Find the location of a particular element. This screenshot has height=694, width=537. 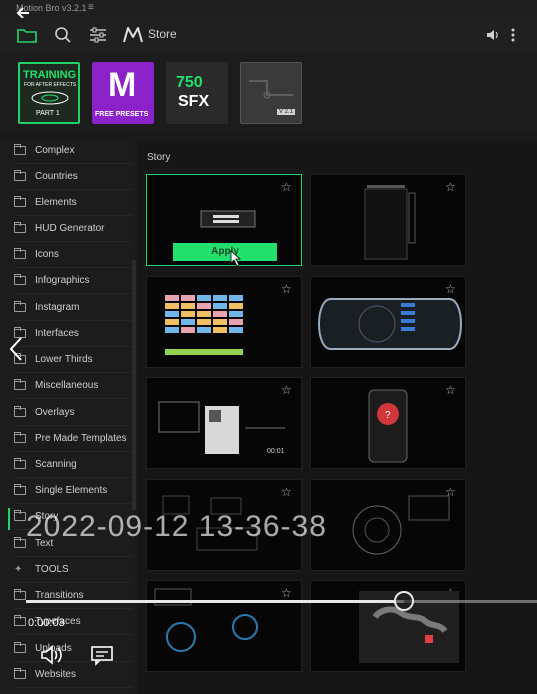

sidebar-item-countries: Countries is located at coordinates (73, 177).